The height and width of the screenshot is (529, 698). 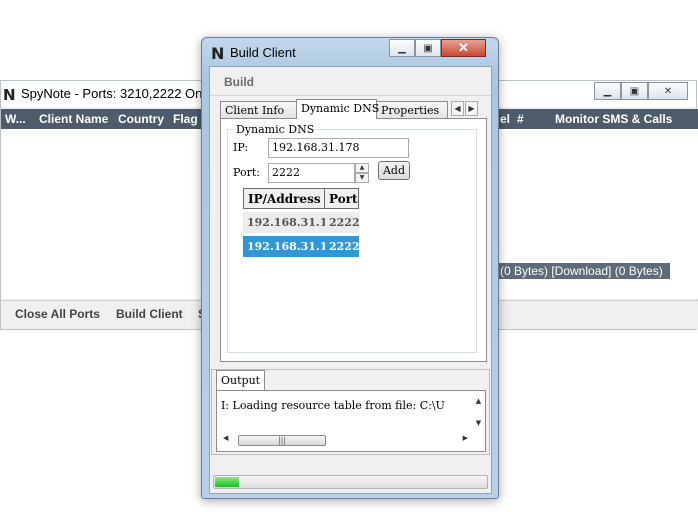 I want to click on minimize-button: ▁, so click(x=607, y=91).